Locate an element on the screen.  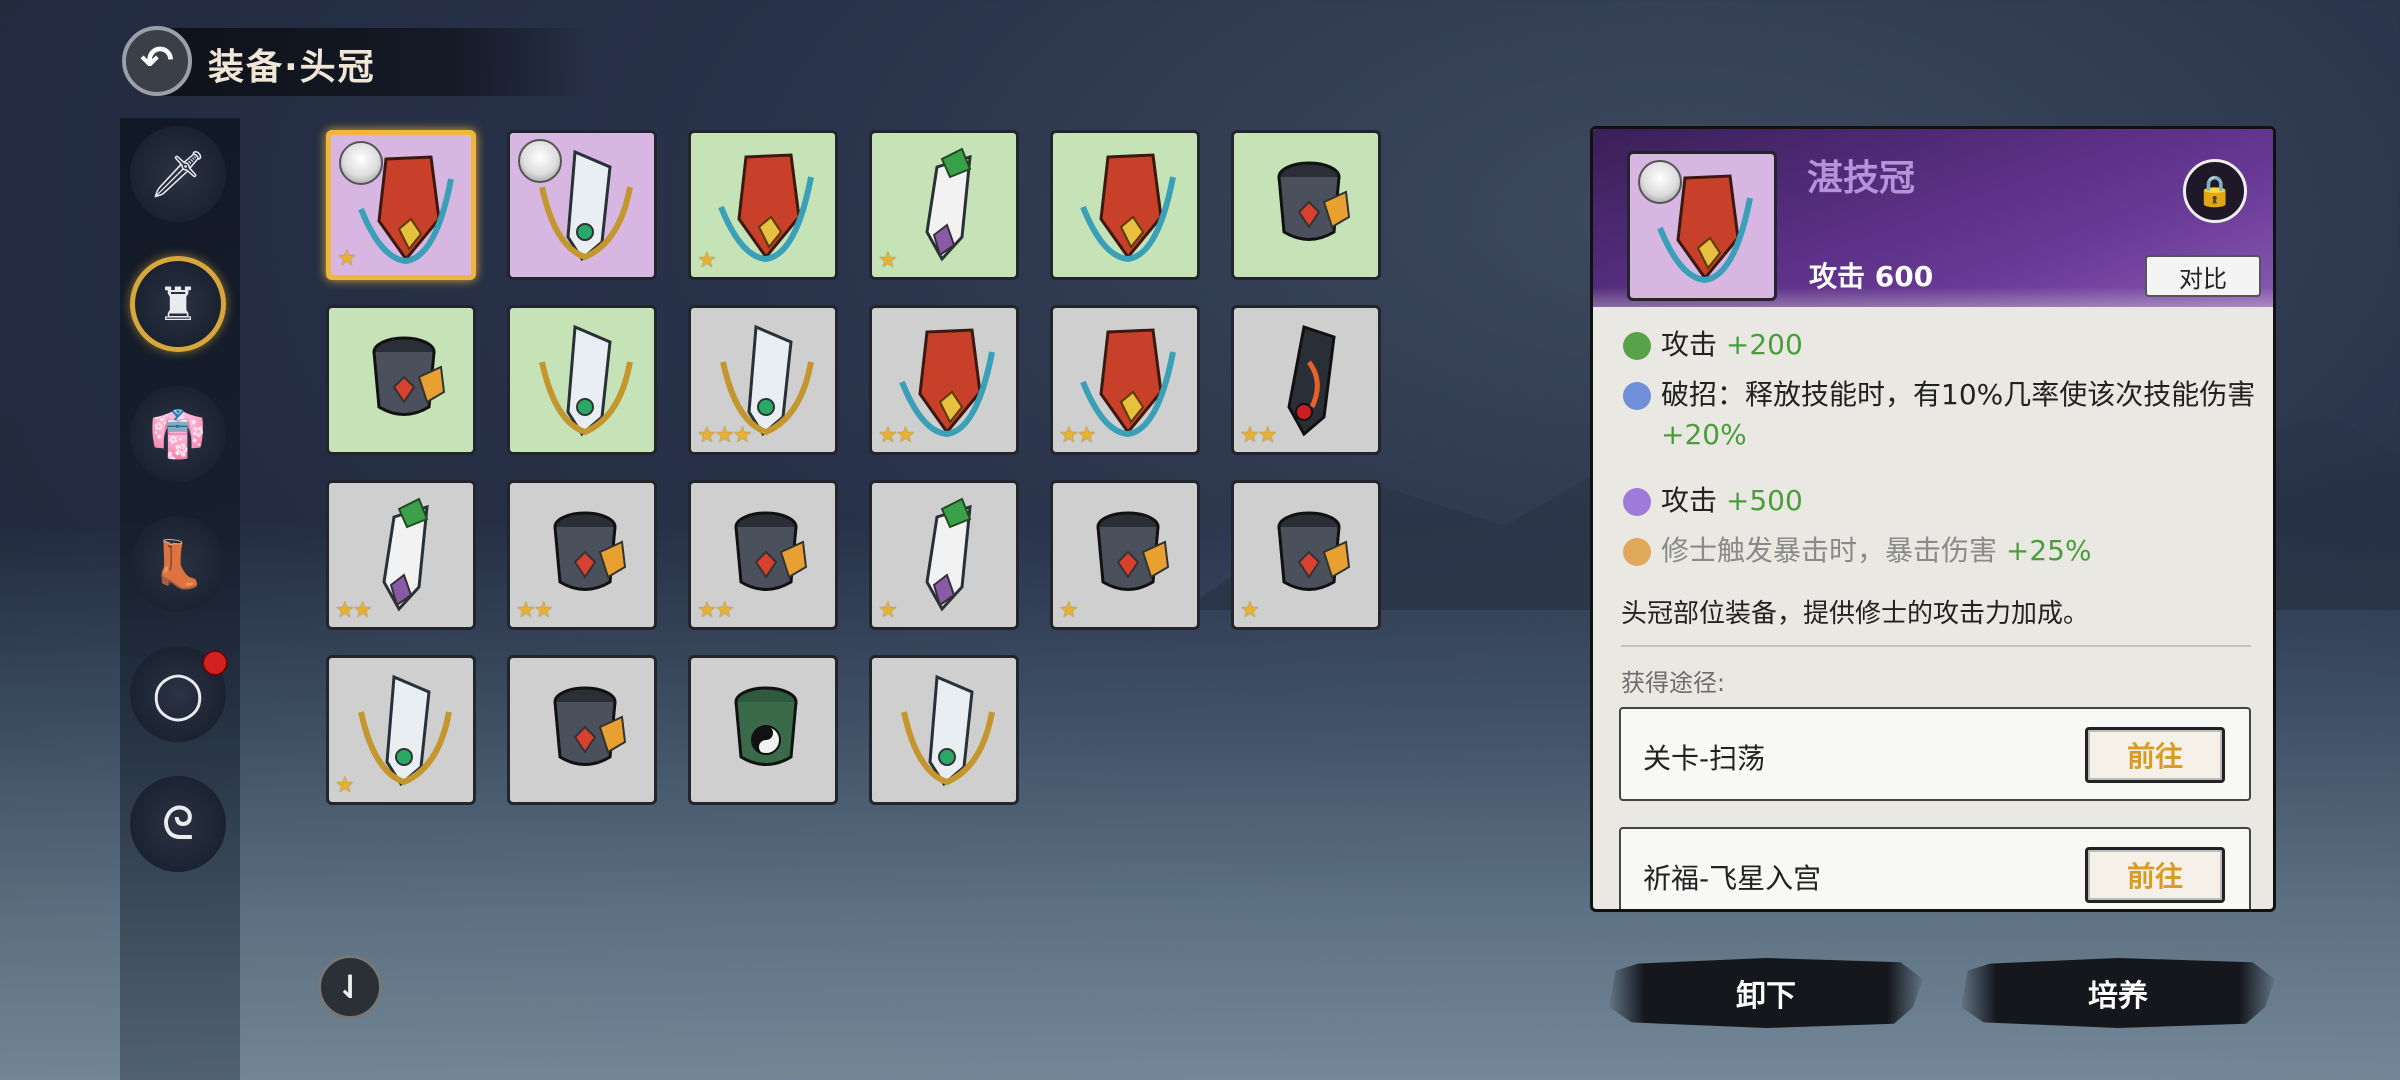
crown-icon: ♜ is located at coordinates (178, 304).